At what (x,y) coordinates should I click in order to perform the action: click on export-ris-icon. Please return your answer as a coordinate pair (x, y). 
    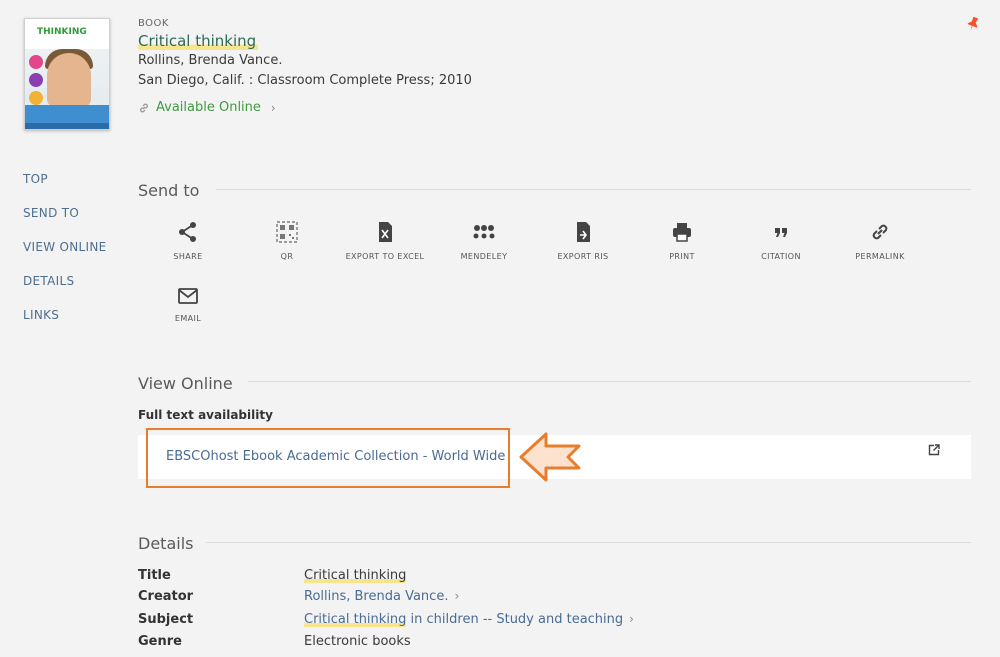
    Looking at the image, I should click on (583, 232).